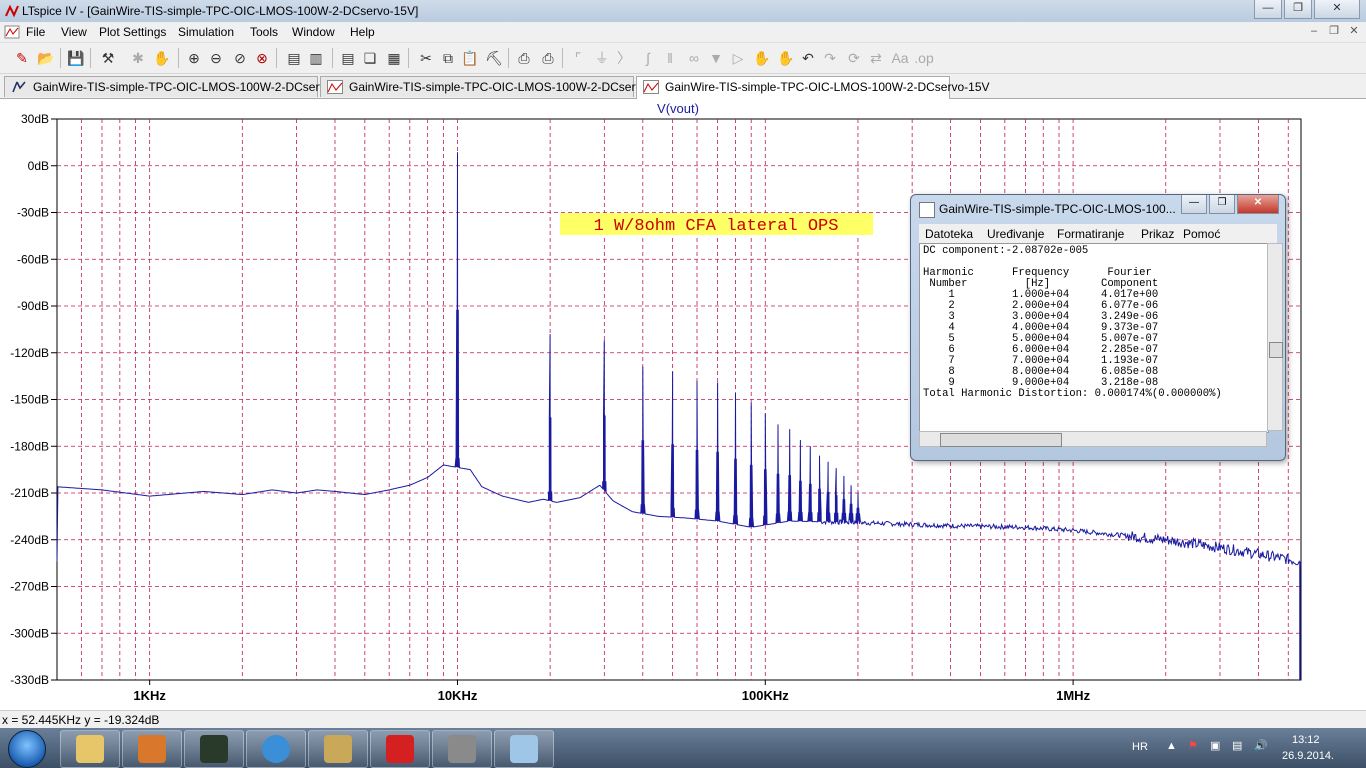 This screenshot has height=768, width=1366. Describe the element at coordinates (470, 58) in the screenshot. I see `paste-icon: 📋` at that location.